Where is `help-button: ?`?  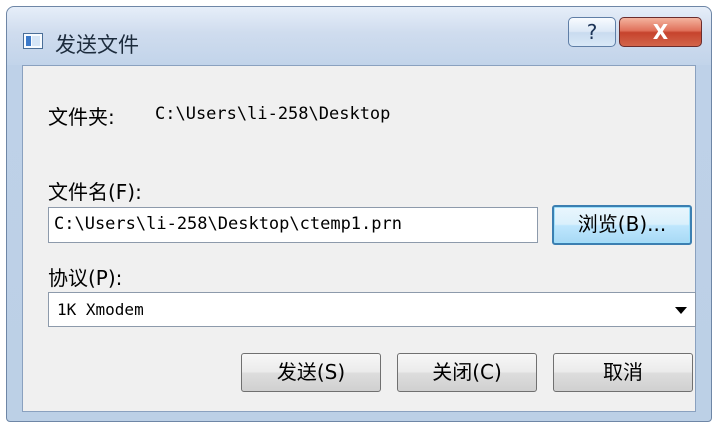
help-button: ? is located at coordinates (592, 32).